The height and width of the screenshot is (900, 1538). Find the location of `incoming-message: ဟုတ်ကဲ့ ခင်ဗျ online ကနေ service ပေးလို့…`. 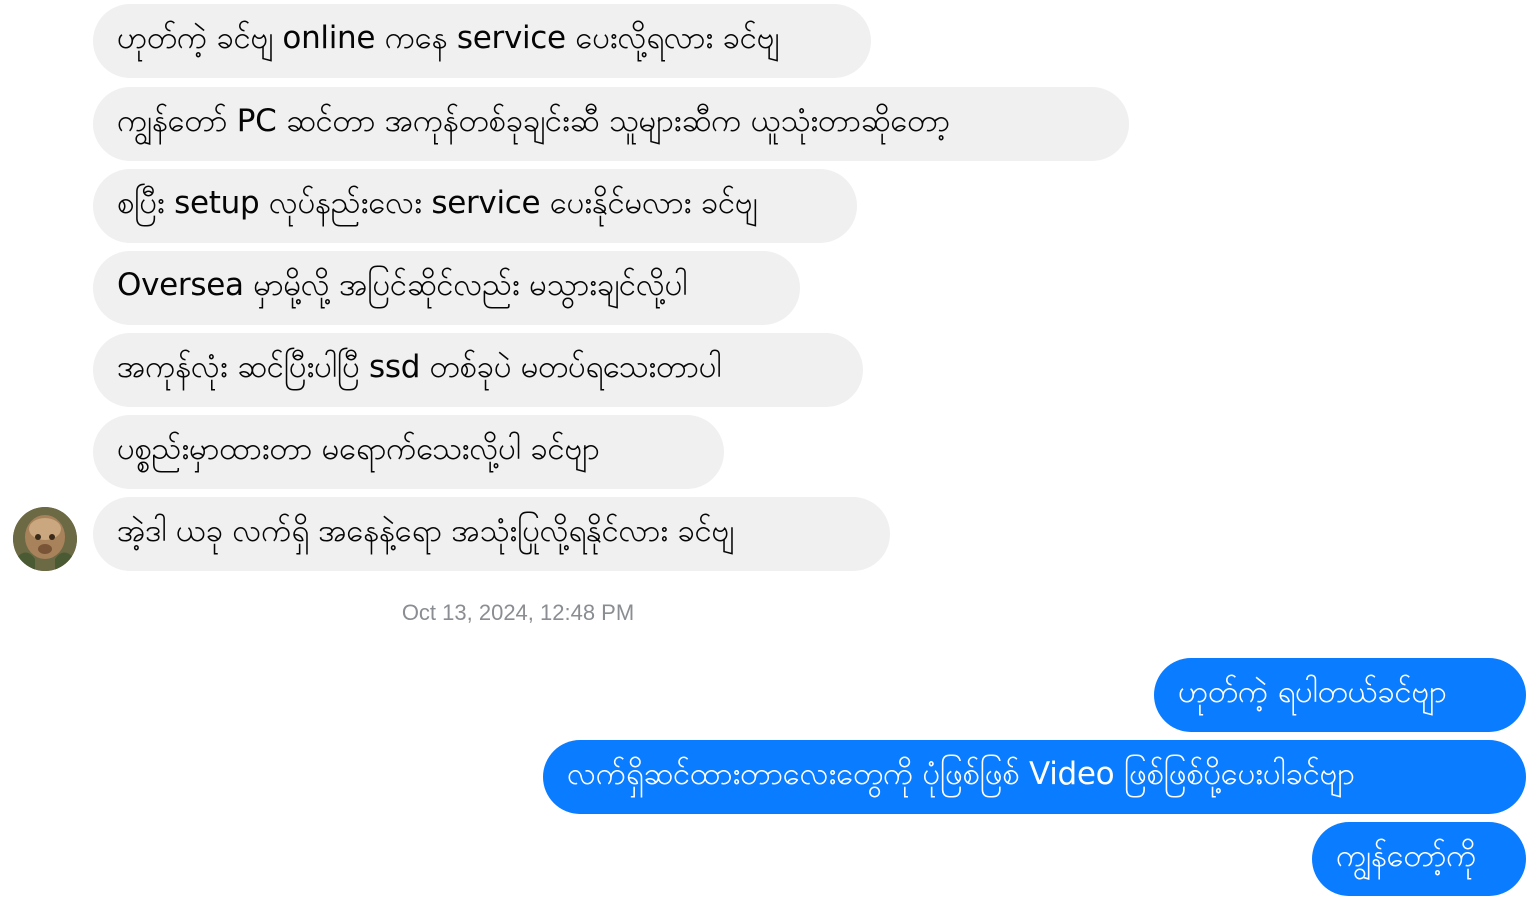

incoming-message: ဟုတ်ကဲ့ ခင်ဗျ online ကနေ service ပေးလို့… is located at coordinates (482, 41).